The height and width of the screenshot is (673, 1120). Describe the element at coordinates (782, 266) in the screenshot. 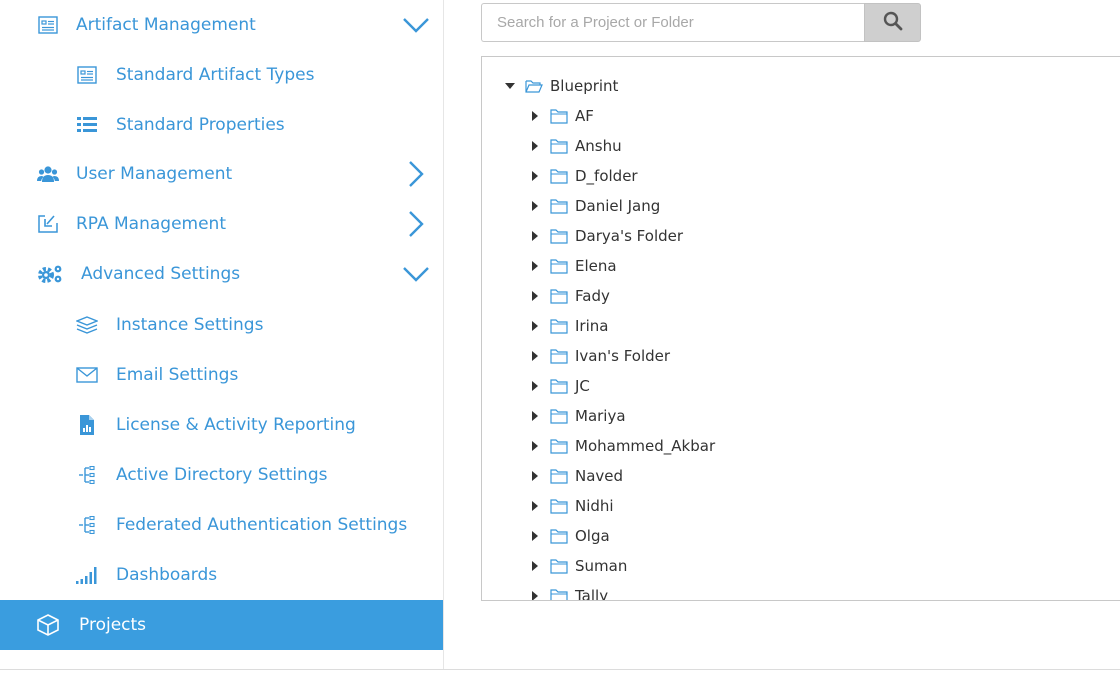

I see `tree-node-folder: Elena` at that location.